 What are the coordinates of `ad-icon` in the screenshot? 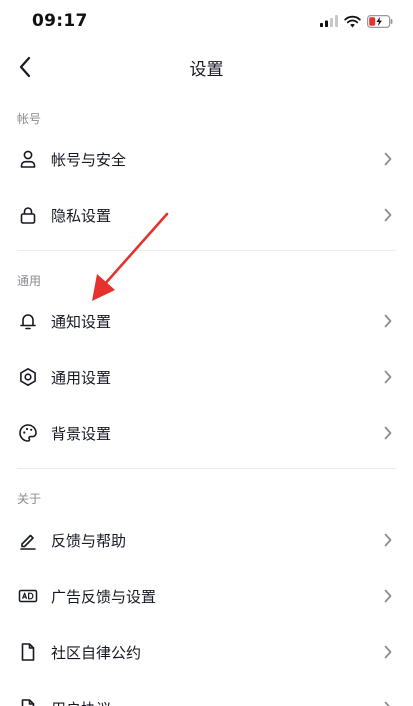 It's located at (28, 596).